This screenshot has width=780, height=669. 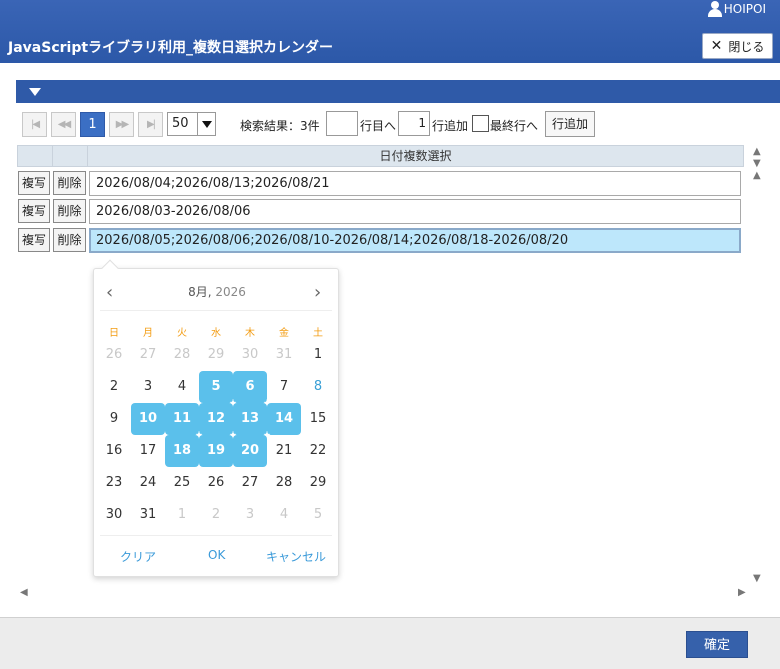 I want to click on add-count-input: 1, so click(x=414, y=123).